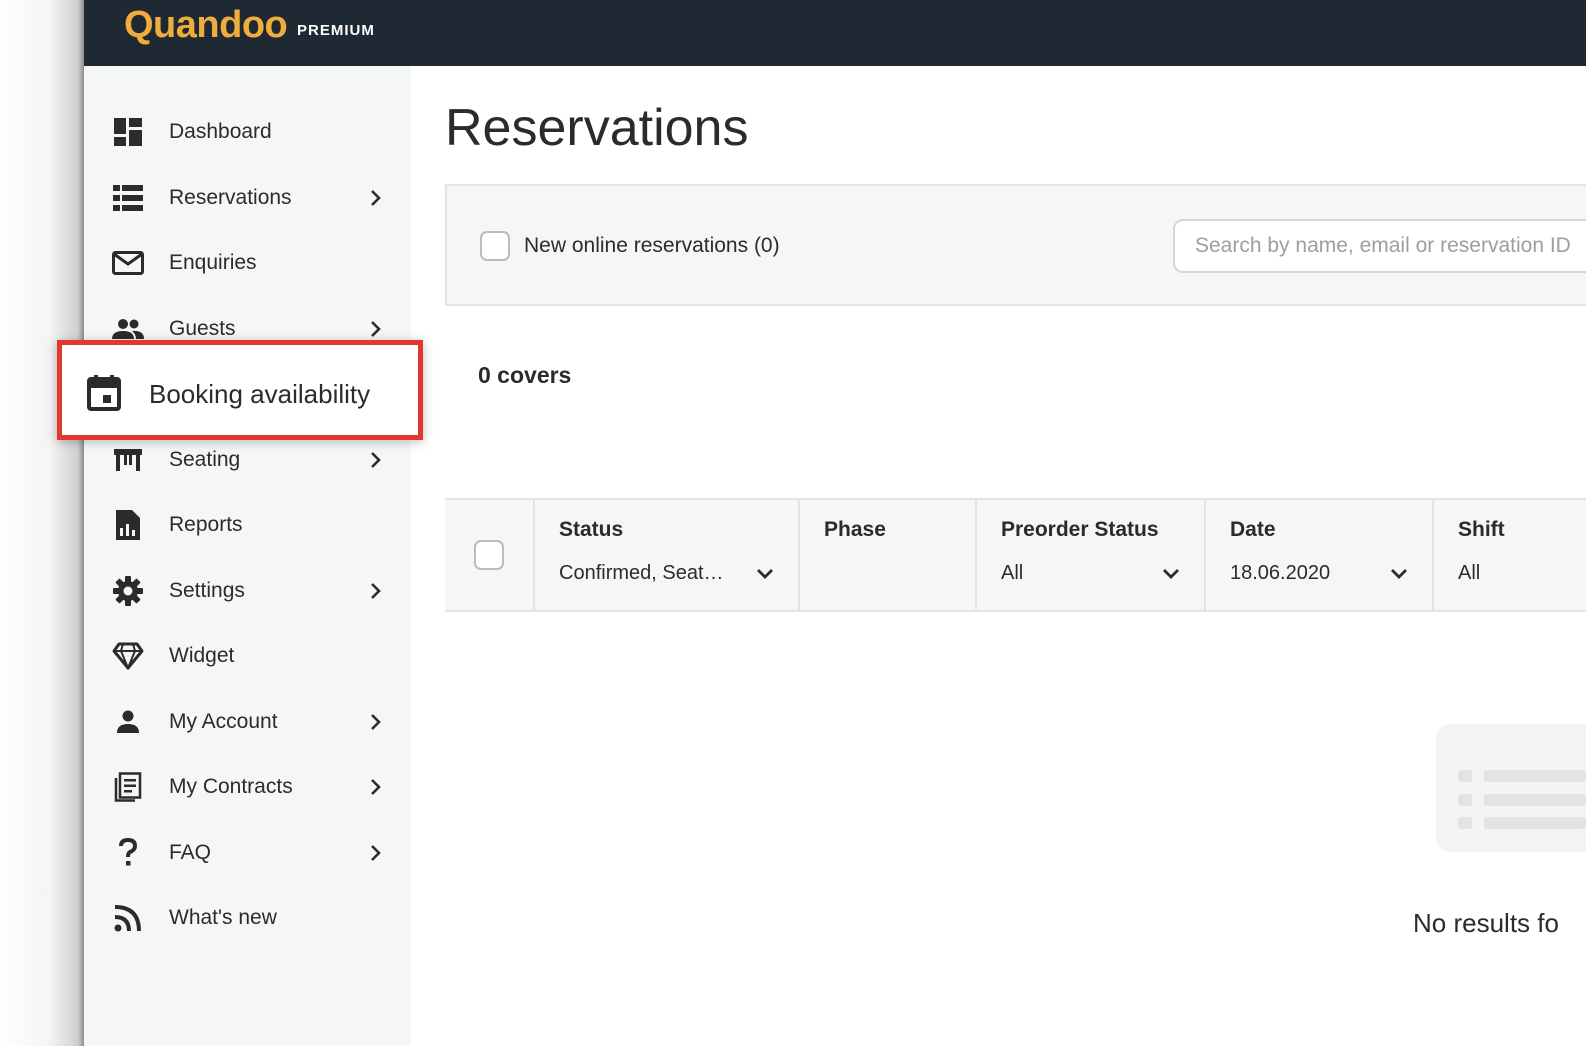 This screenshot has height=1046, width=1586. Describe the element at coordinates (128, 460) in the screenshot. I see `table-icon` at that location.